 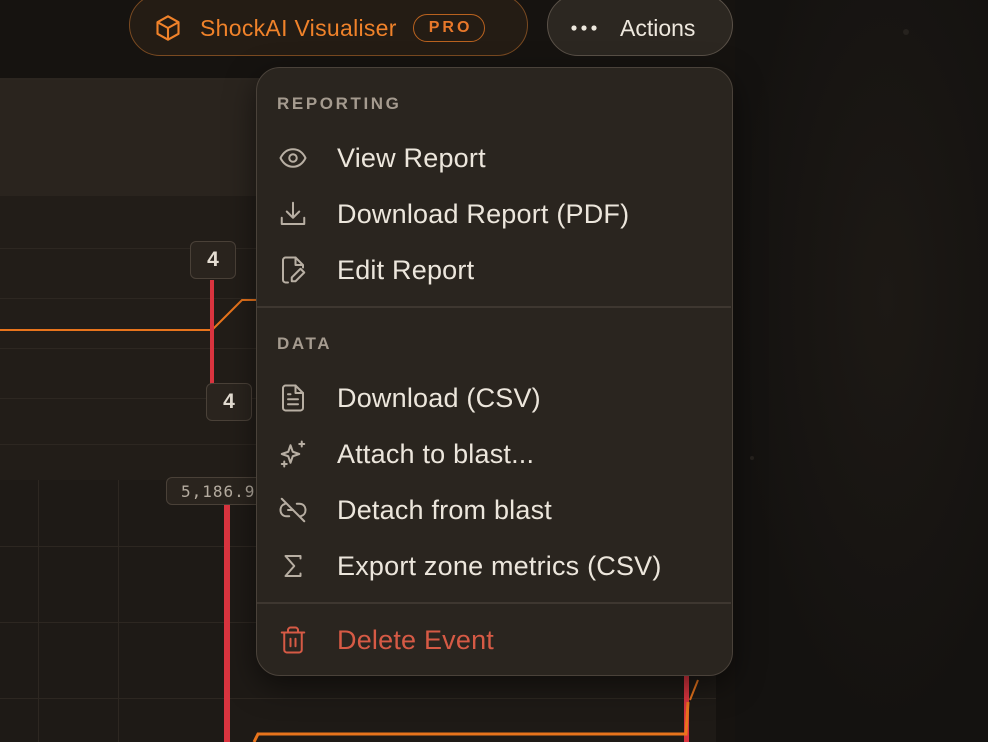 What do you see at coordinates (406, 269) in the screenshot?
I see `menu-item-label: Edit Report` at bounding box center [406, 269].